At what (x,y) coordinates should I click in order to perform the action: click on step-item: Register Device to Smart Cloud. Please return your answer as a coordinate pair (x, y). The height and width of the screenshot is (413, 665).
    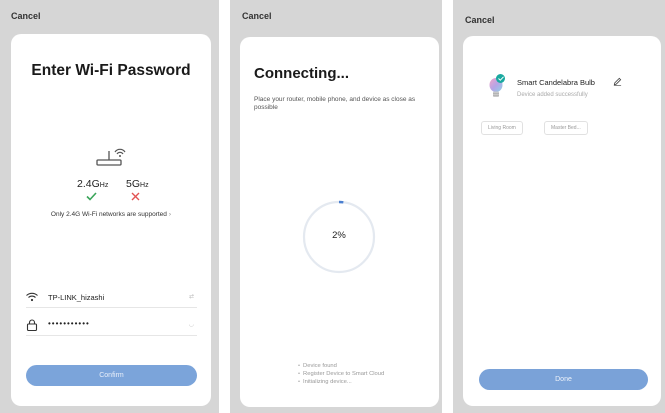
    Looking at the image, I should click on (341, 374).